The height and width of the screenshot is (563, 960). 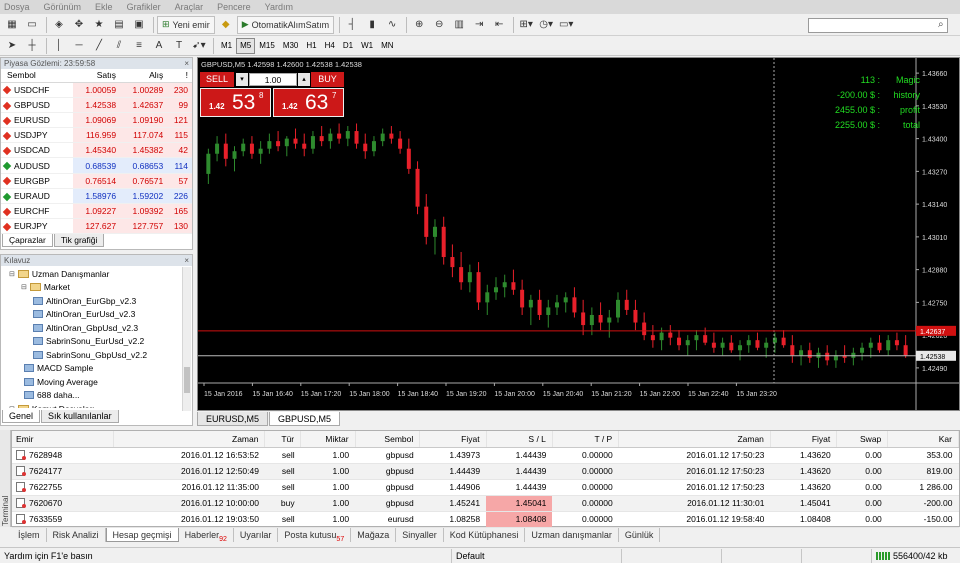 I want to click on terminal-tab-8: Kod Kütüphanesi, so click(x=485, y=534).